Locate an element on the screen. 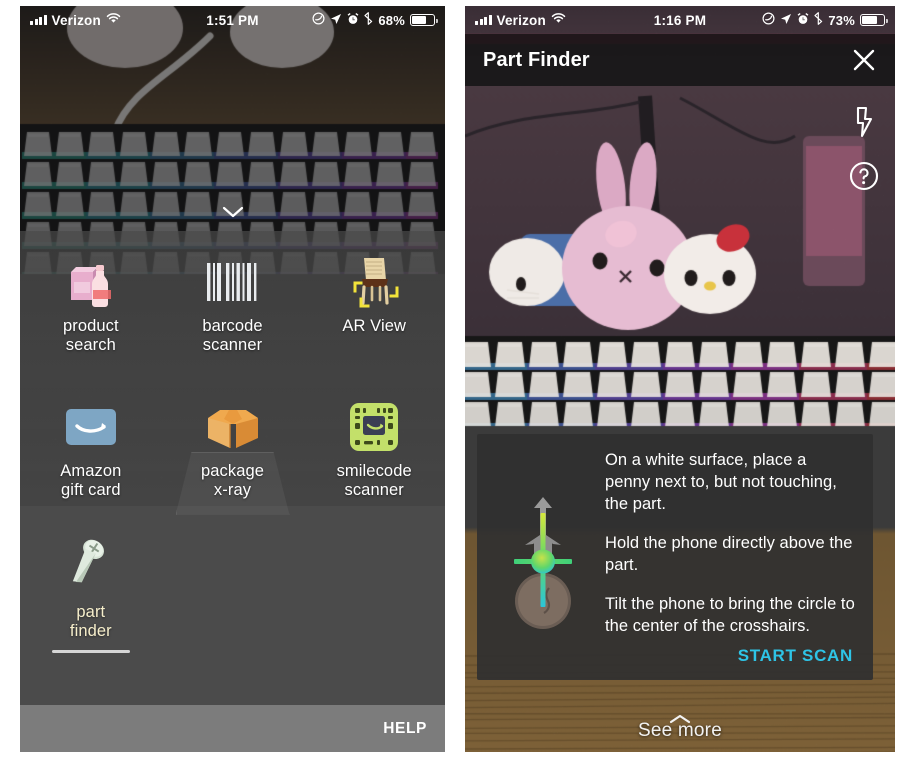 This screenshot has width=920, height=758. see-more-label: See more is located at coordinates (680, 730).